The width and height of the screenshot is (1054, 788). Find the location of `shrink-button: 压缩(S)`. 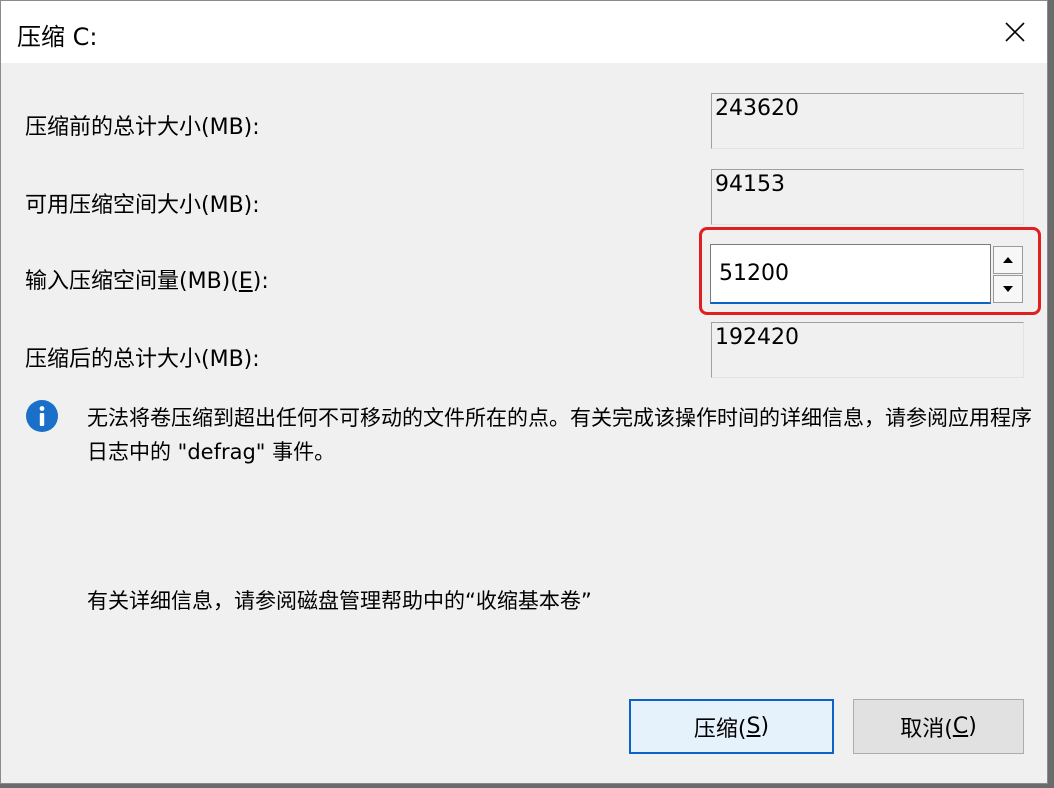

shrink-button: 压缩(S) is located at coordinates (731, 726).